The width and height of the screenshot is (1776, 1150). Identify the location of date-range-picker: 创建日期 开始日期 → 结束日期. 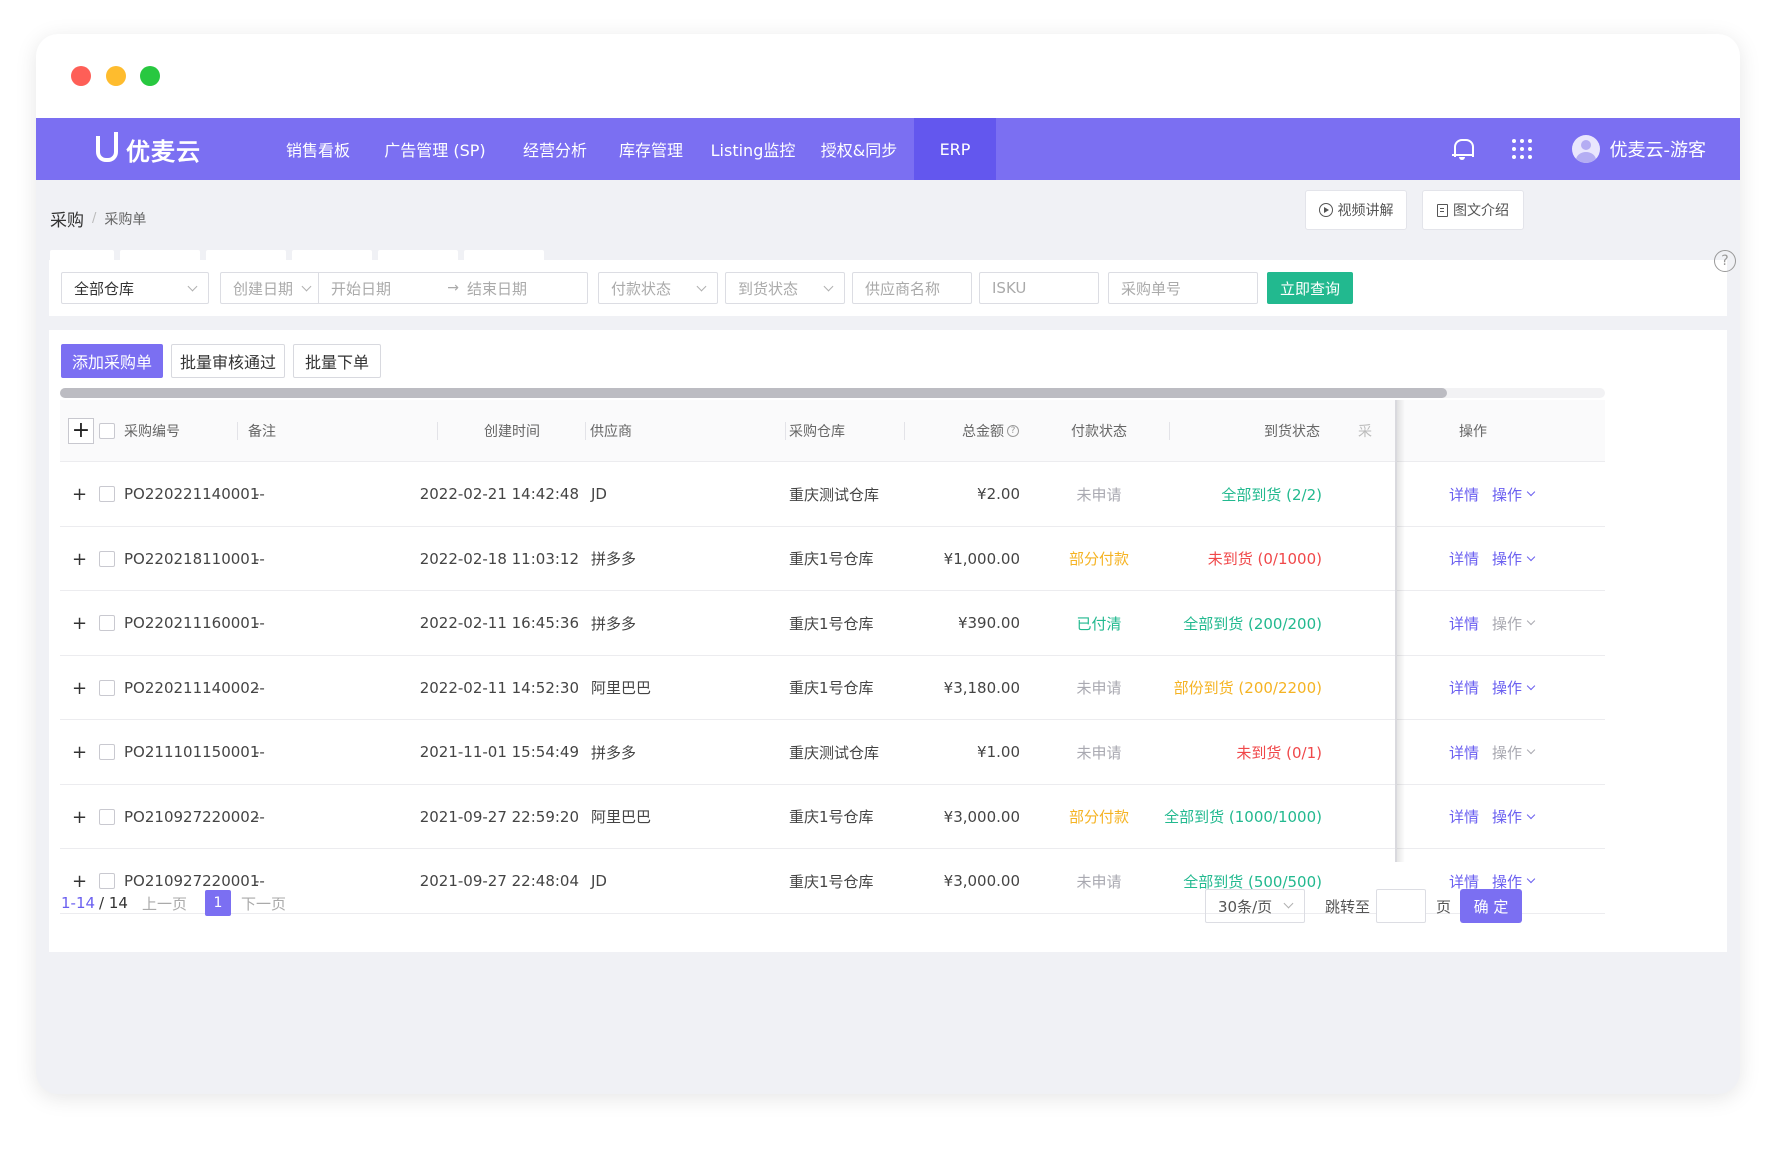
(404, 288).